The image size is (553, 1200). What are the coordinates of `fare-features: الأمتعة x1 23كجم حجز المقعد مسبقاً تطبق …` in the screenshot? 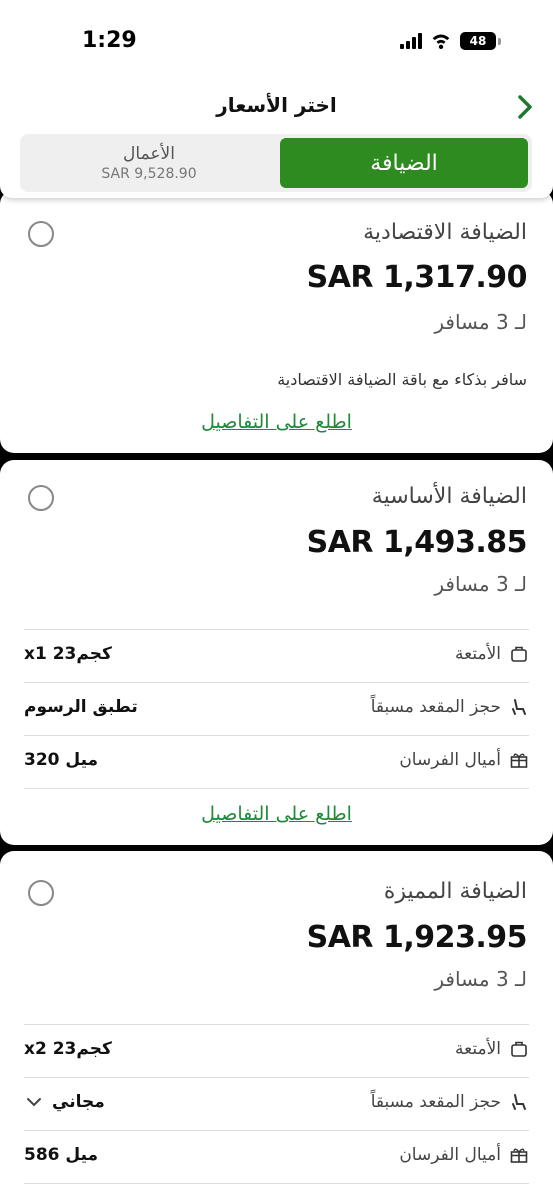 It's located at (276, 709).